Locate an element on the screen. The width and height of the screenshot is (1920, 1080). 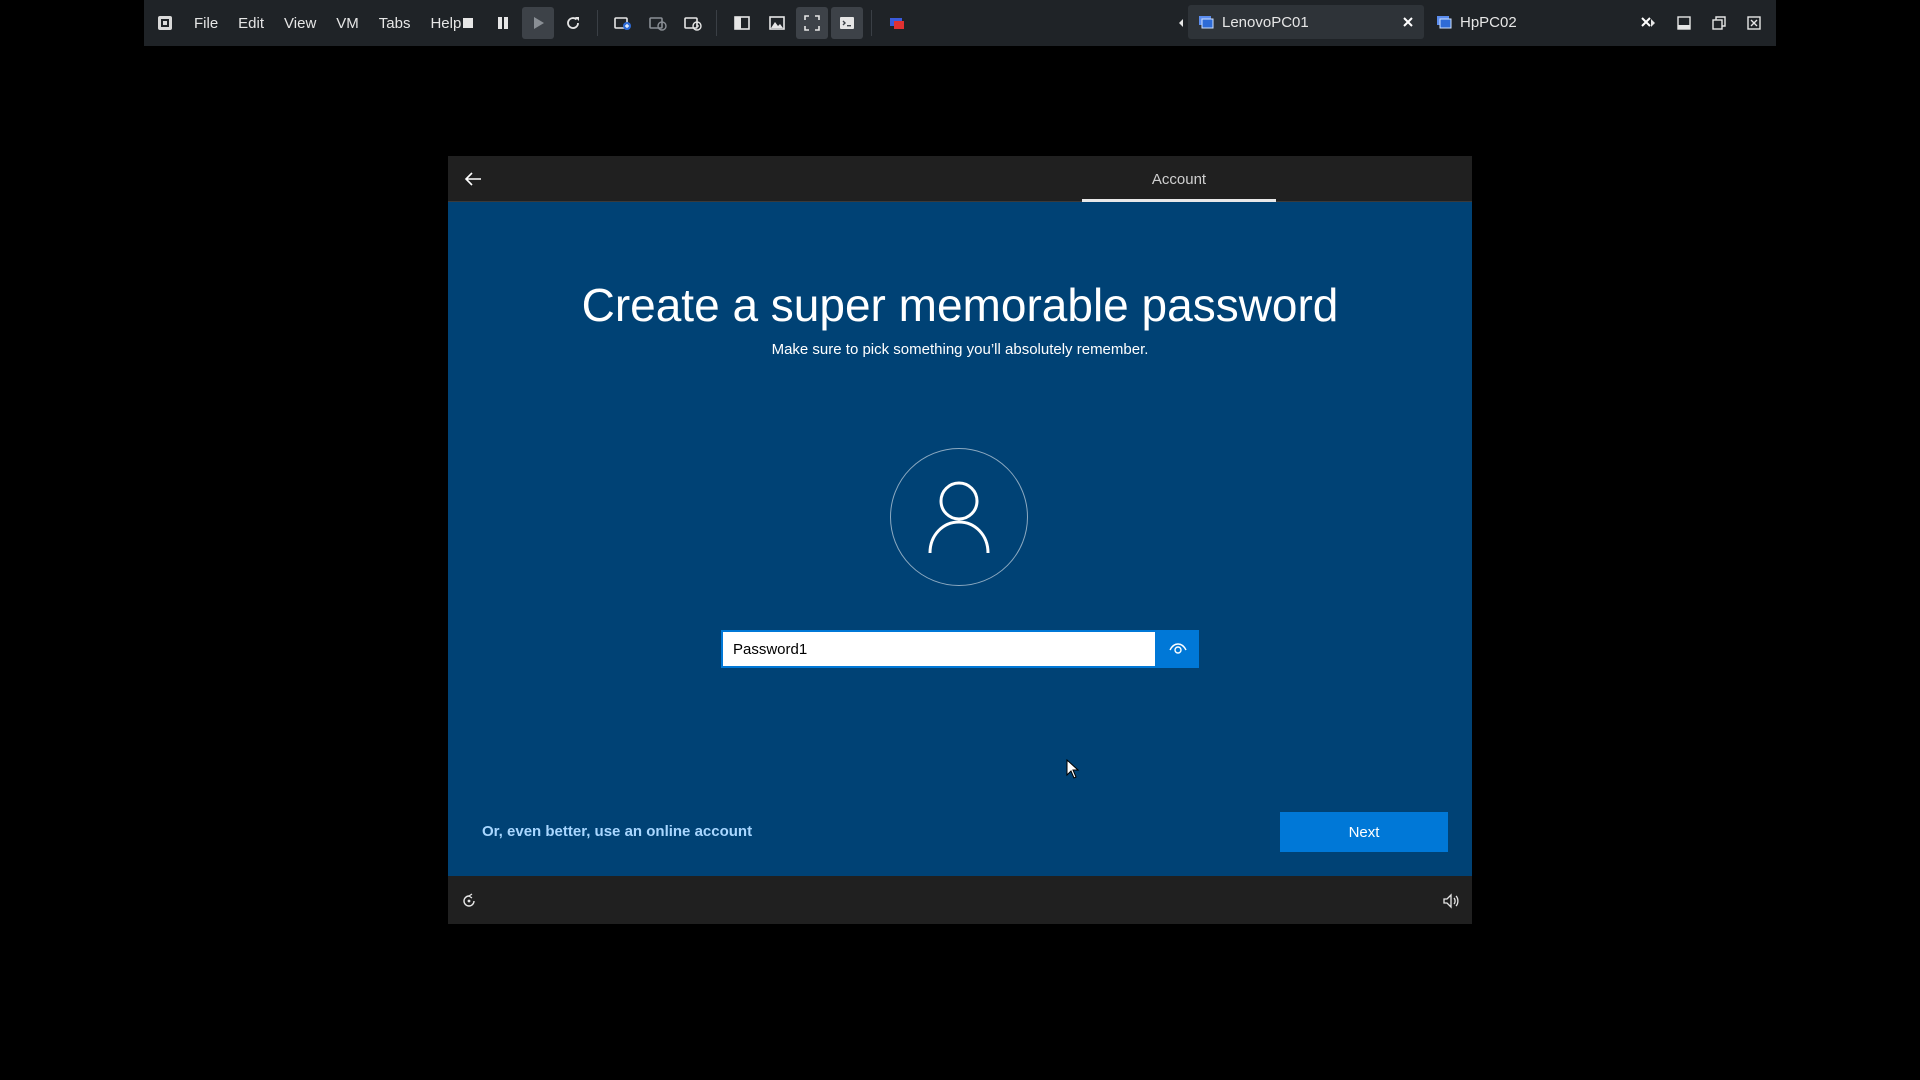
eye-icon is located at coordinates (1178, 648).